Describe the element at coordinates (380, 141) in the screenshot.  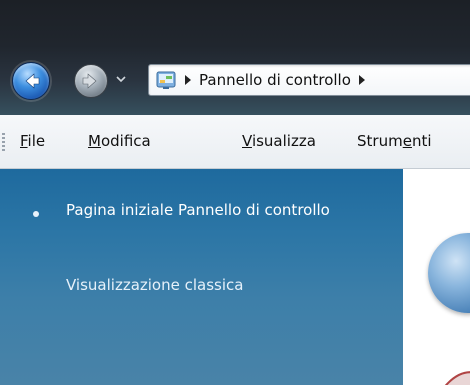
I see `menu-strumenti-label-pre: Strum` at that location.